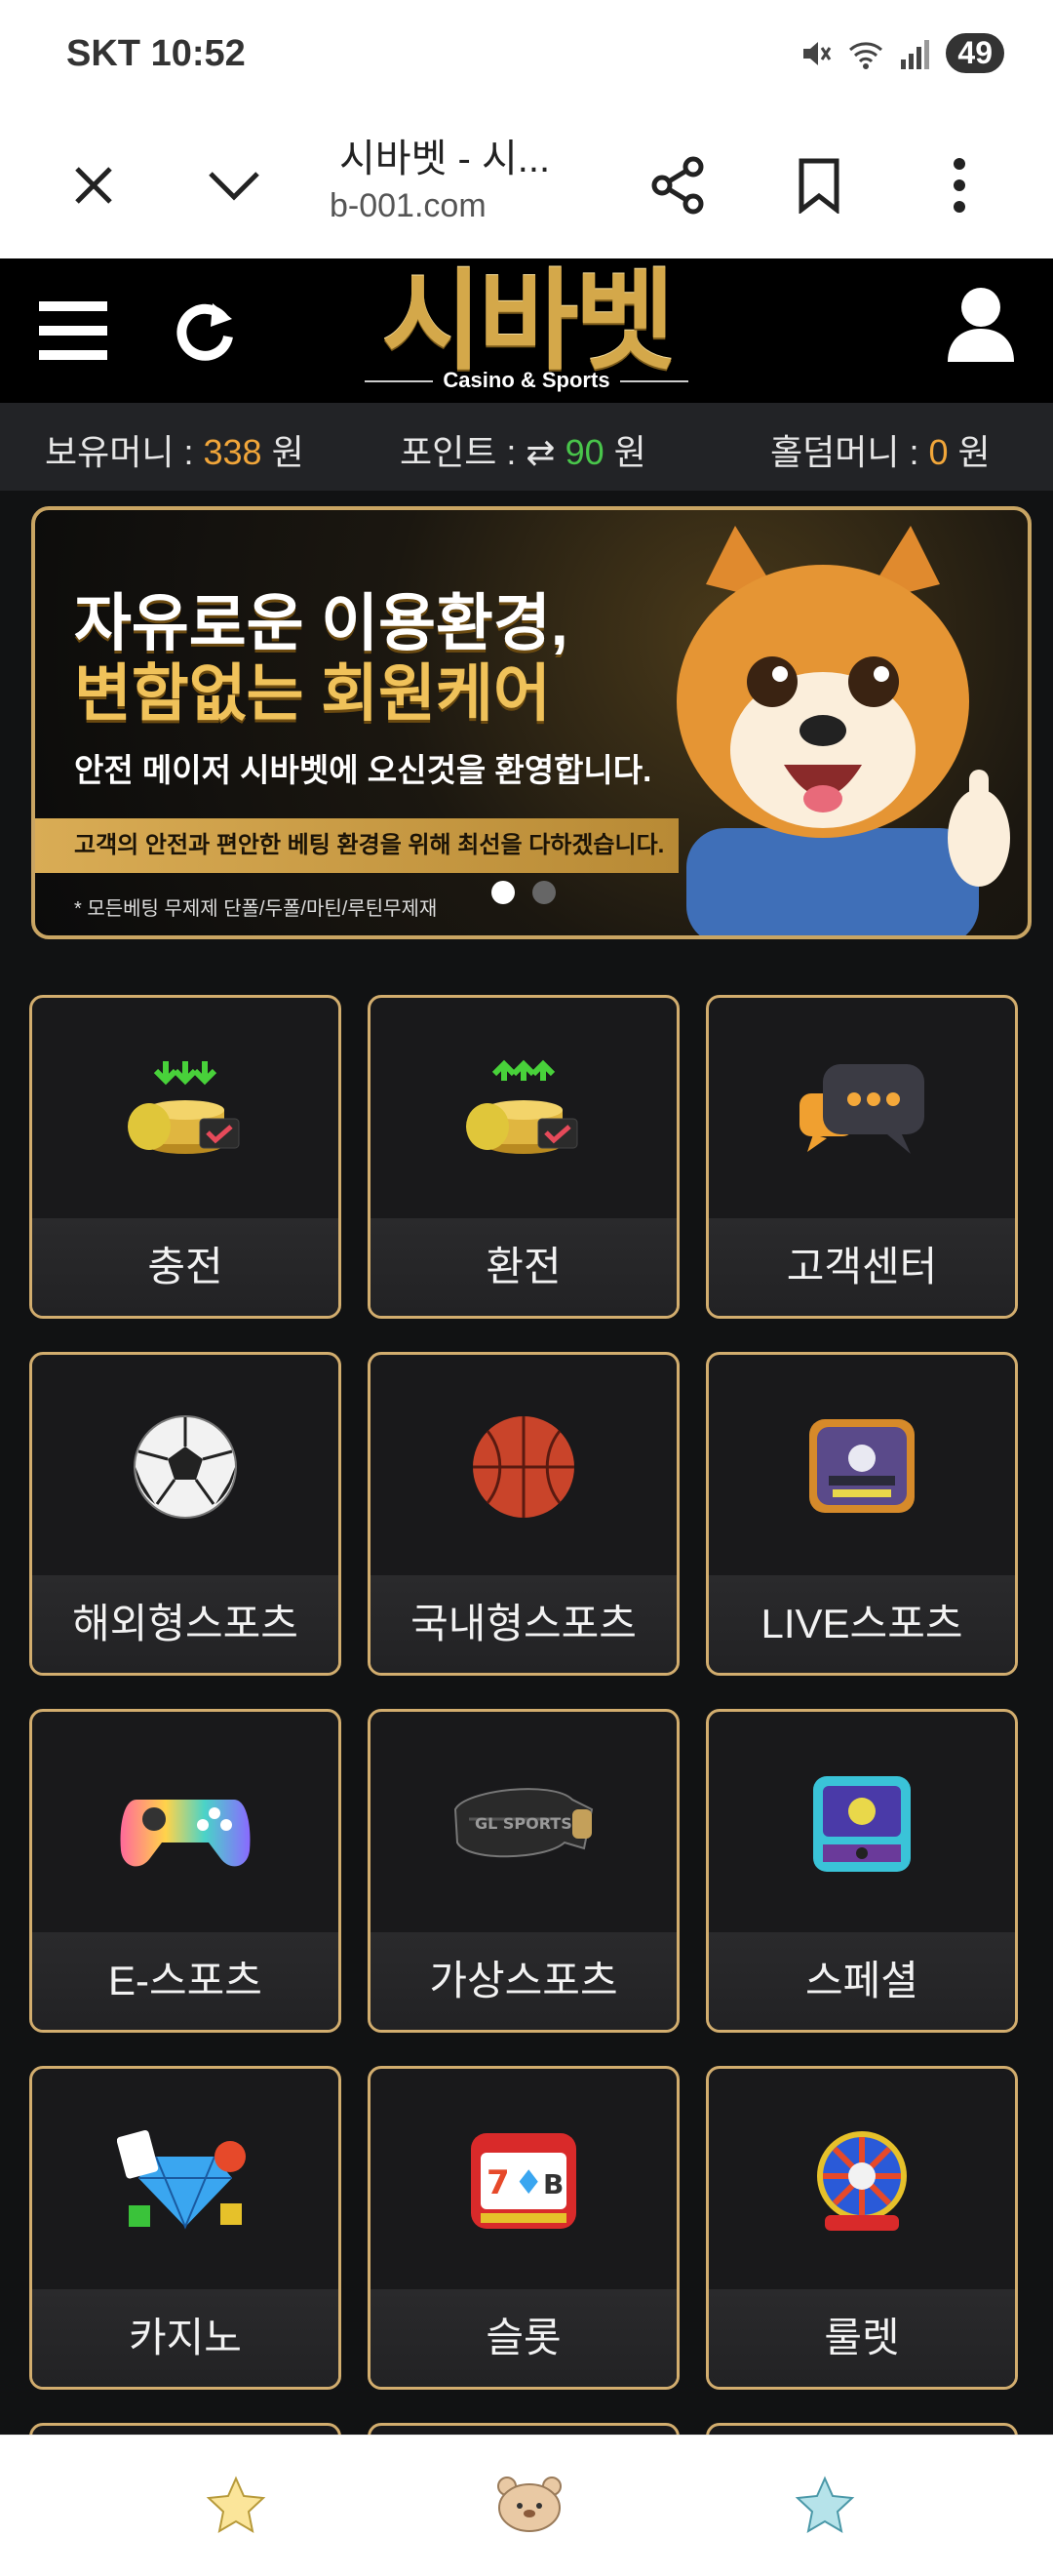  What do you see at coordinates (185, 1110) in the screenshot?
I see `deposit-coins-icon` at bounding box center [185, 1110].